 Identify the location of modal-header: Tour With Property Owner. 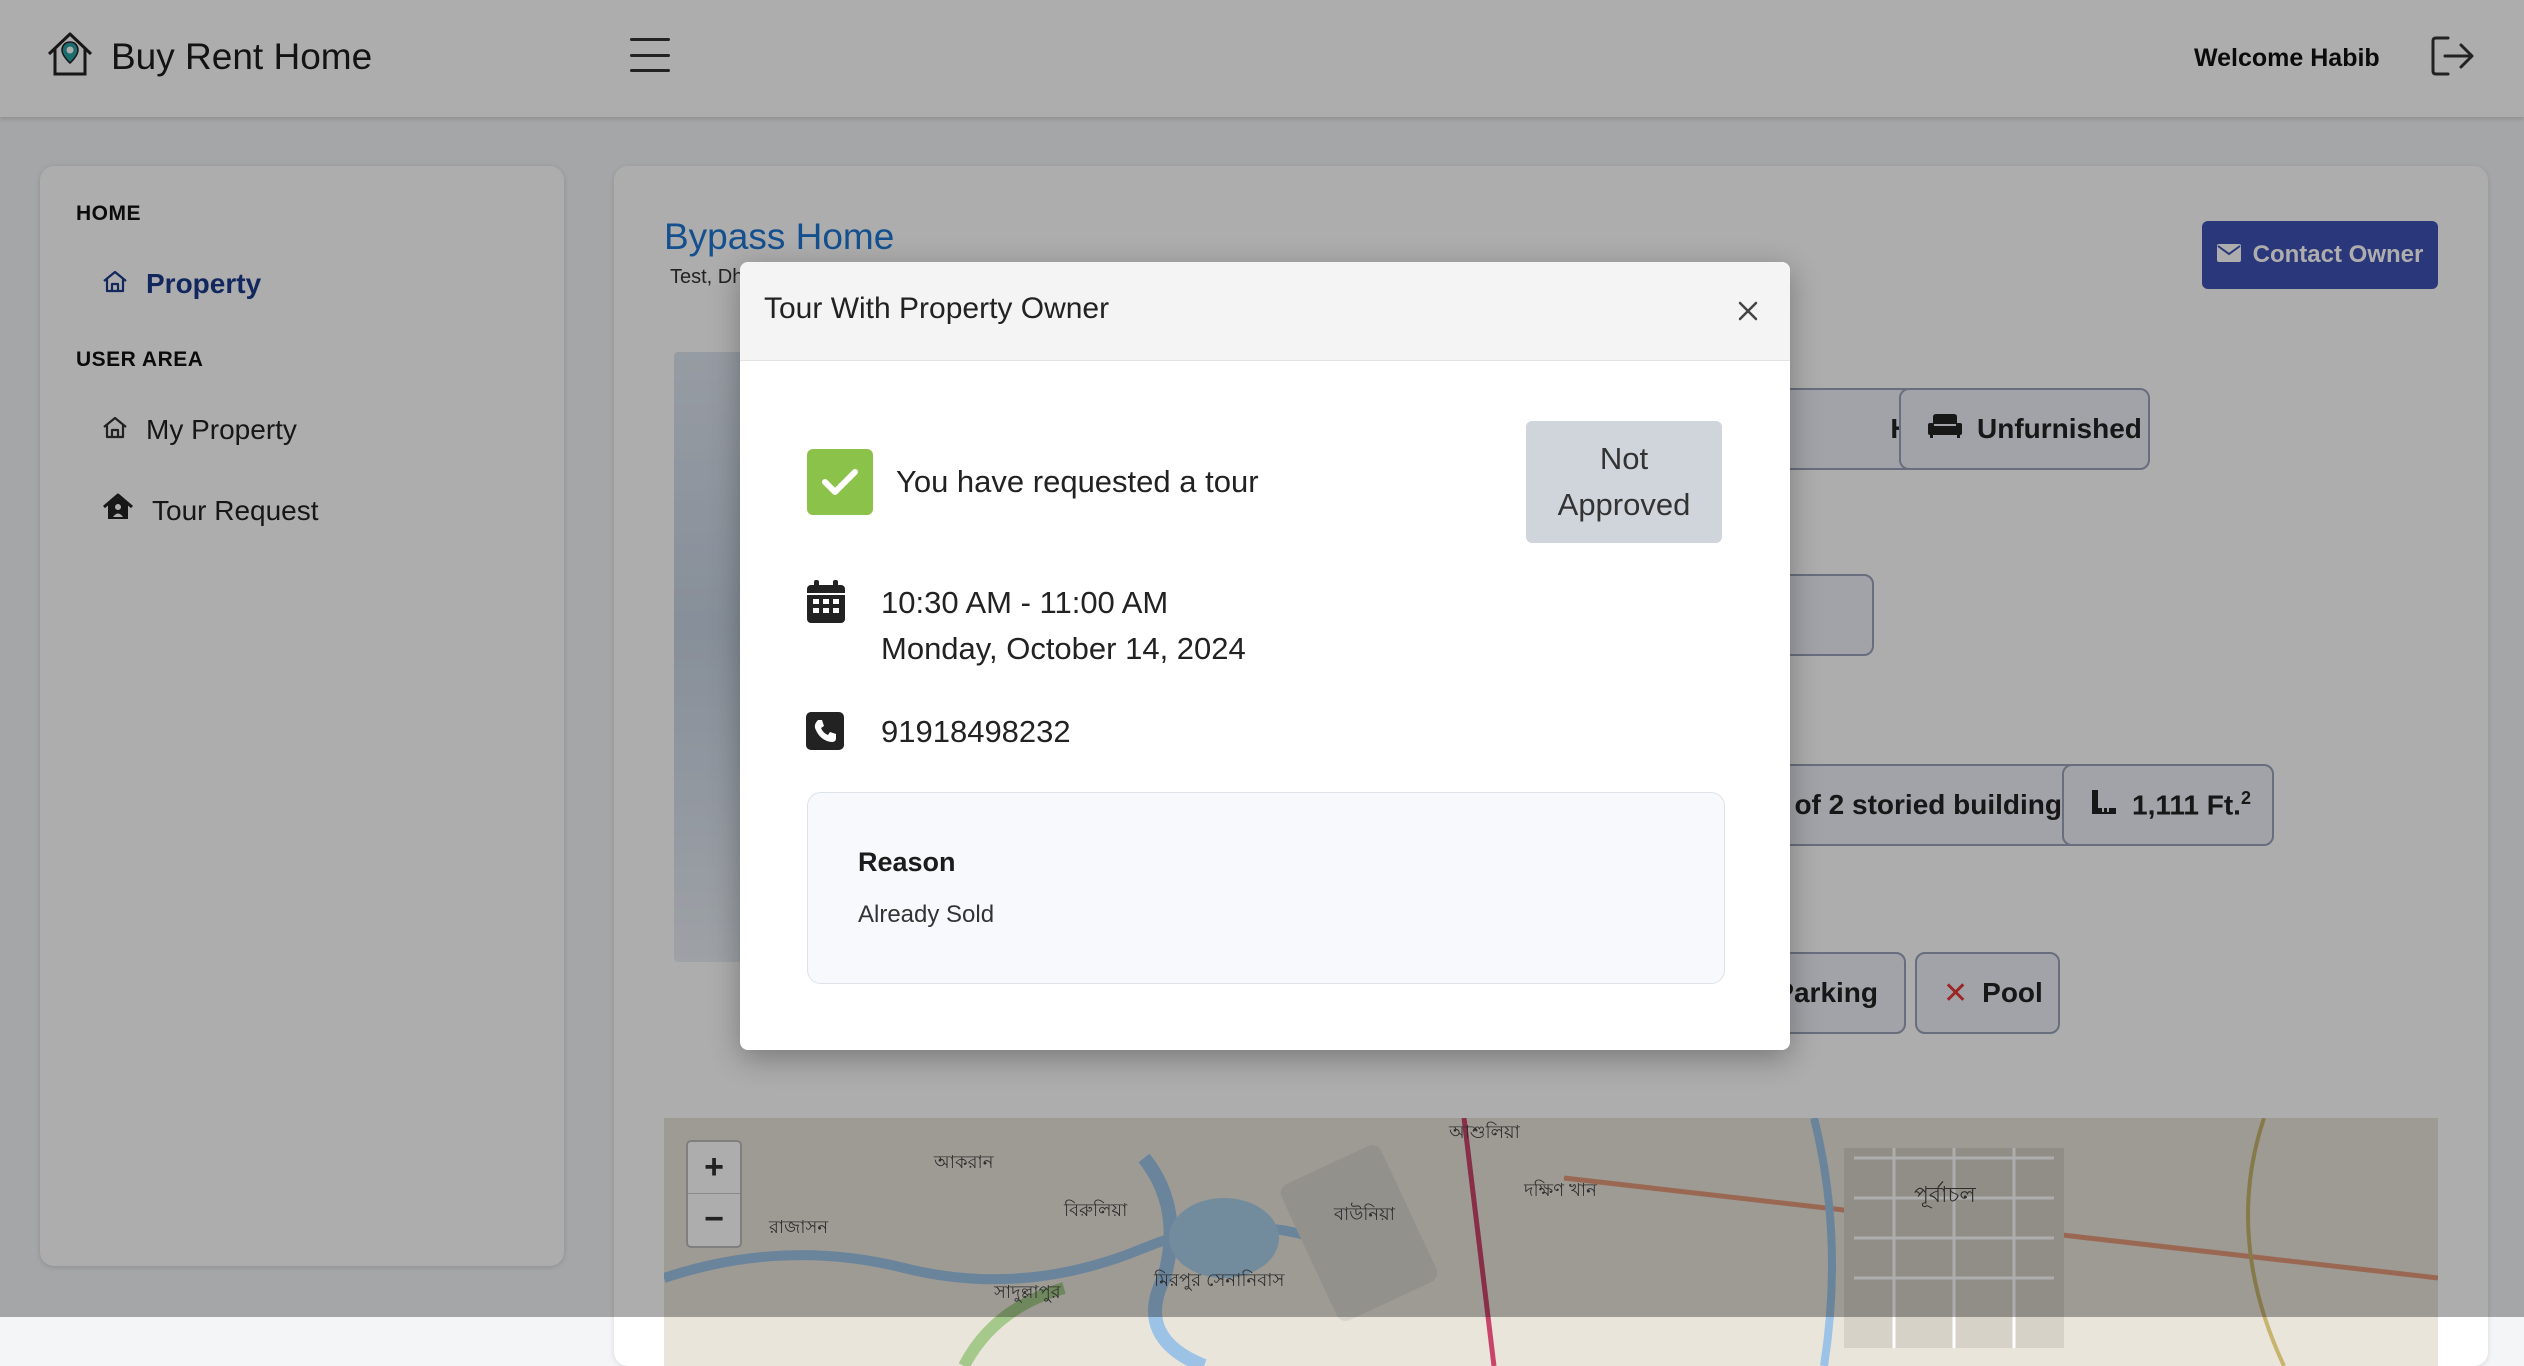
(1265, 311).